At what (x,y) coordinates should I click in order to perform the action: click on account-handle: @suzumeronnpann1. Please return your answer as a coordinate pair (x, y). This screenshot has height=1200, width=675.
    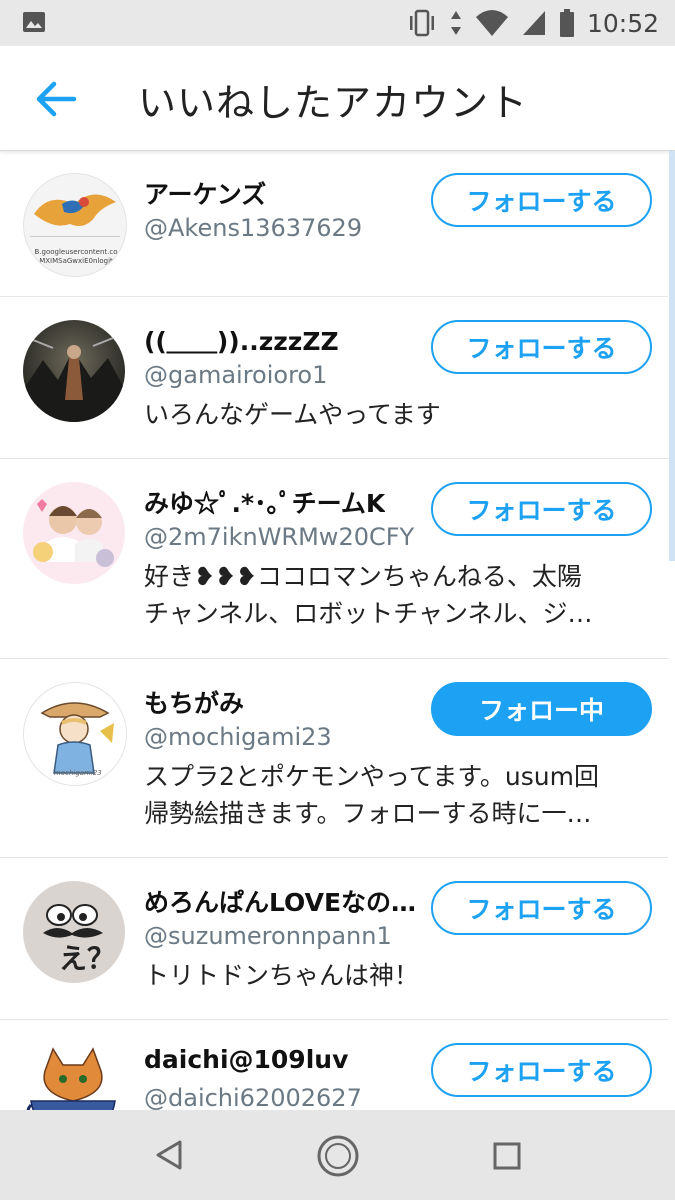
    Looking at the image, I should click on (268, 936).